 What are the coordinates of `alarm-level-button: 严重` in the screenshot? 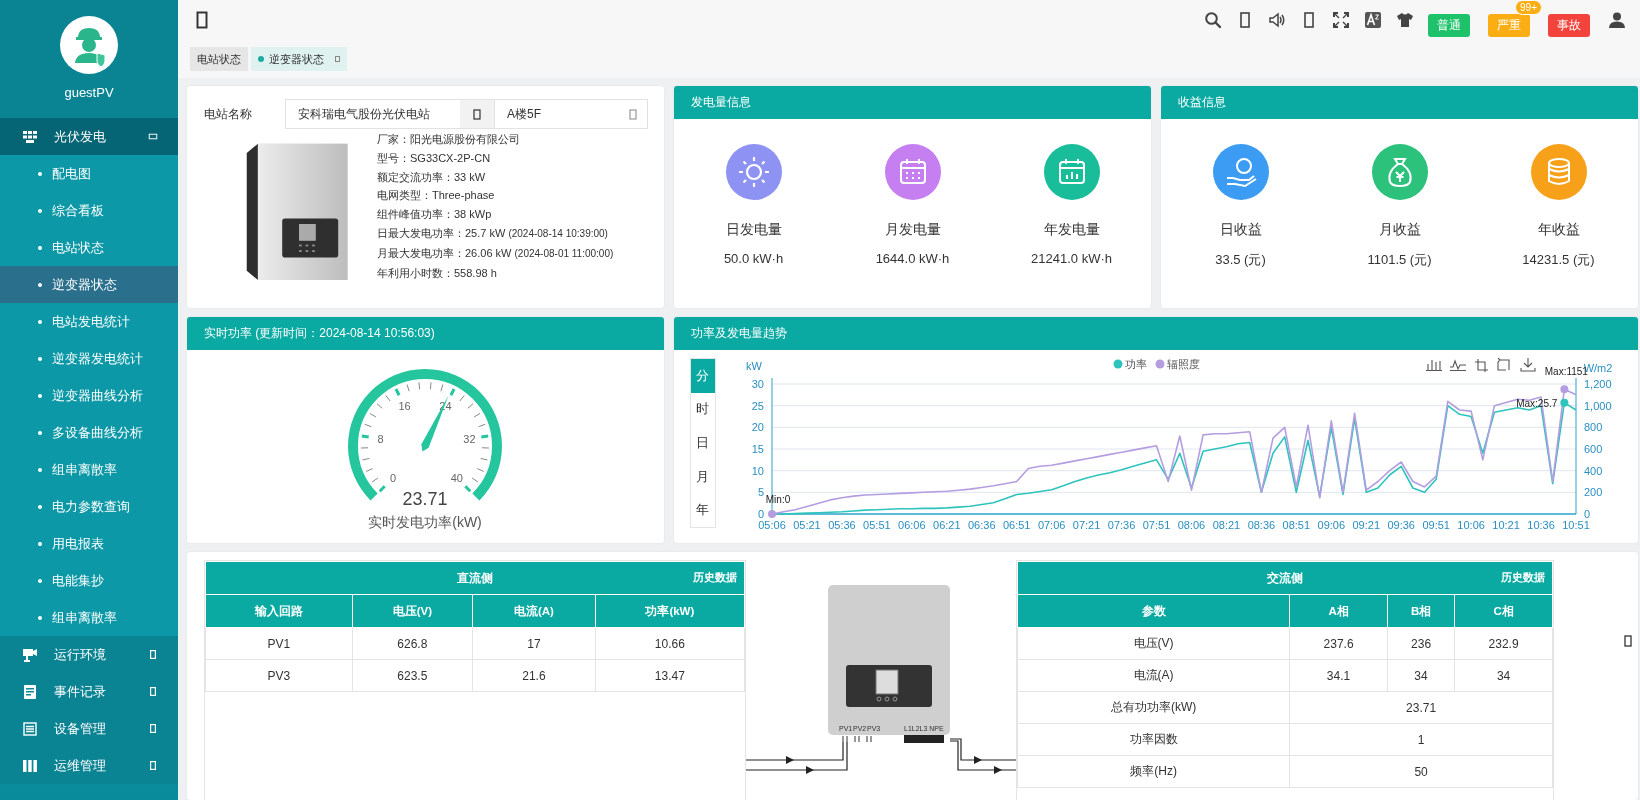 It's located at (1509, 25).